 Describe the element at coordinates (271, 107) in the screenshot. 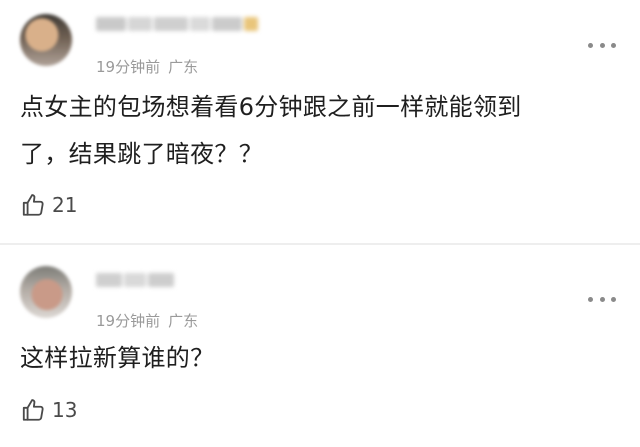

I see `comment-text-line: 点女主的包场想着看6分钟跟之前一样就能领到` at that location.